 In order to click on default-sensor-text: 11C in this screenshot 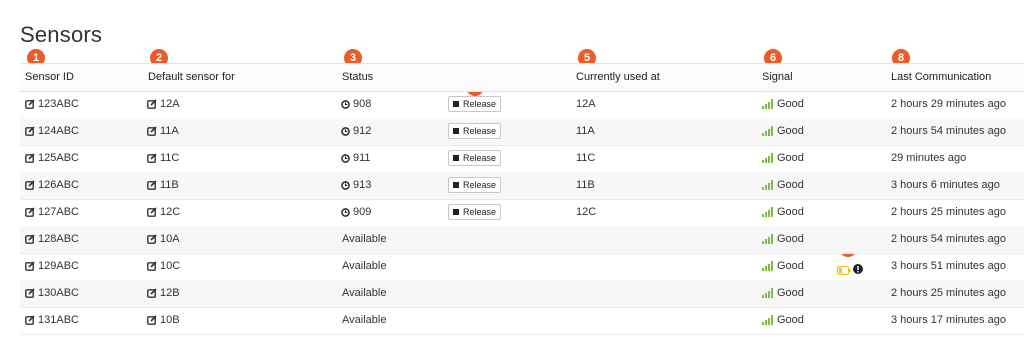, I will do `click(170, 158)`.